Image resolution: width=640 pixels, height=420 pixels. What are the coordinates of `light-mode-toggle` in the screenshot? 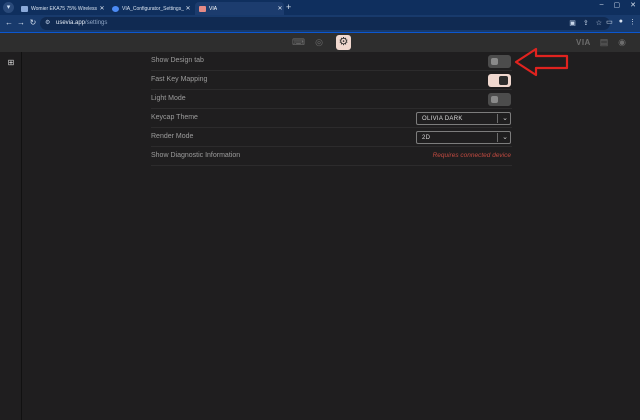 It's located at (499, 99).